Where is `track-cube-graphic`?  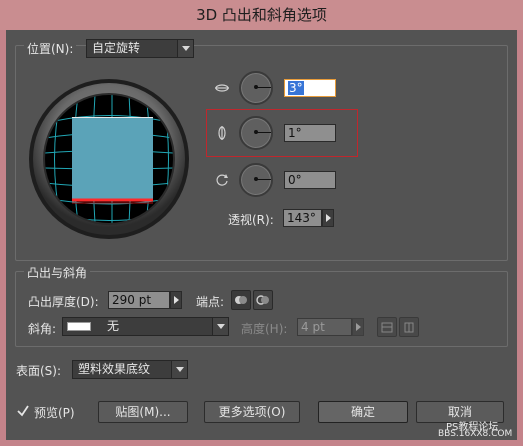
track-cube-graphic is located at coordinates (109, 159).